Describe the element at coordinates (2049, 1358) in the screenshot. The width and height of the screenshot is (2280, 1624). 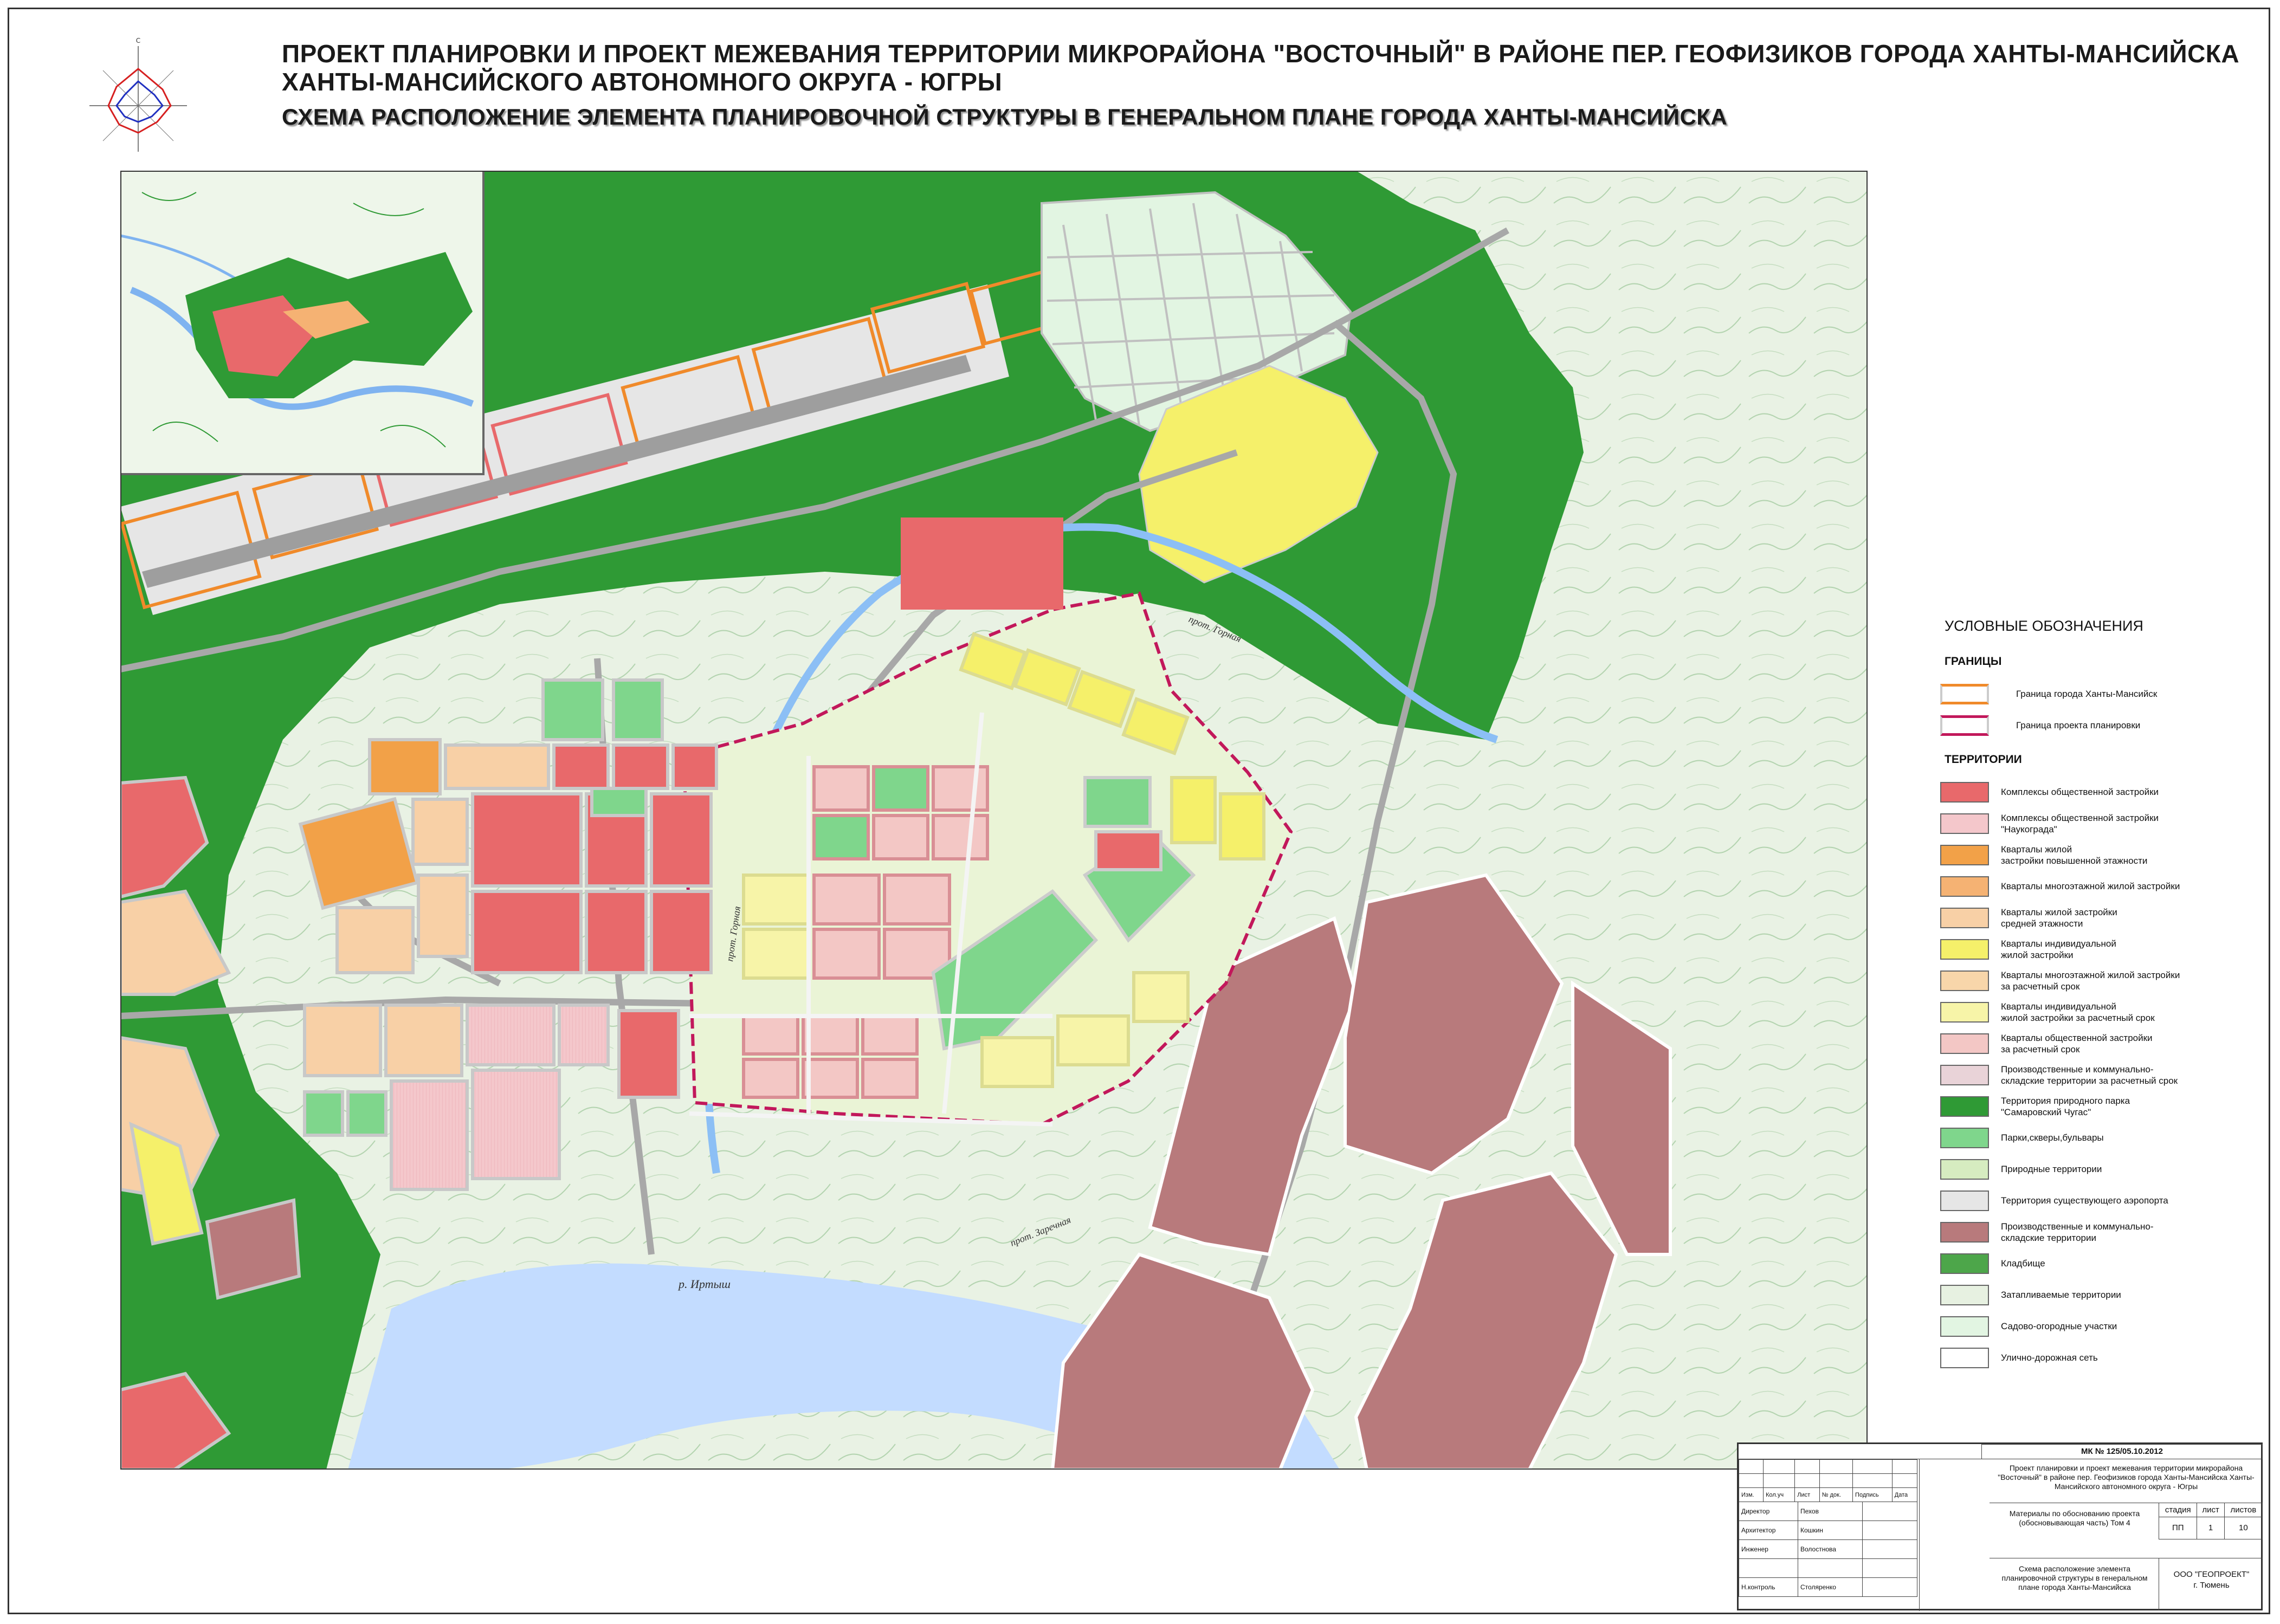
I see `legend-item-label: Улично-дорожная сеть` at that location.